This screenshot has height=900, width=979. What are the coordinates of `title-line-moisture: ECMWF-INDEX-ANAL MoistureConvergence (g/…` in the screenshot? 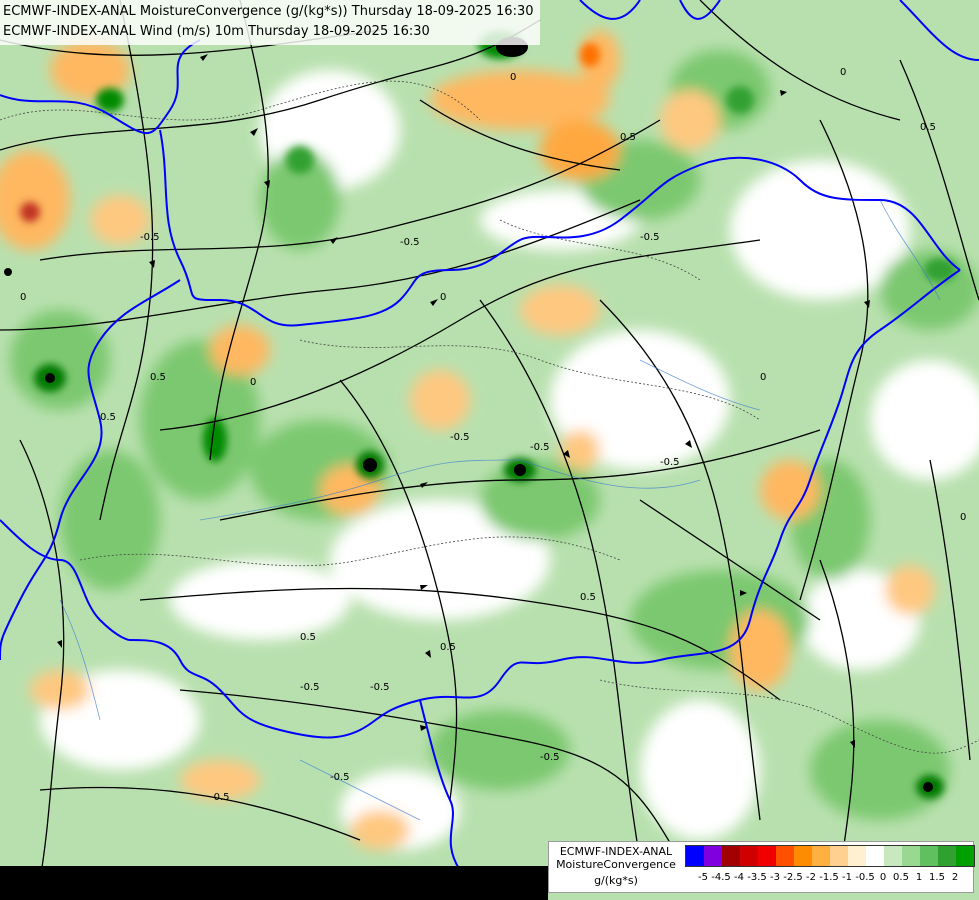 It's located at (268, 11).